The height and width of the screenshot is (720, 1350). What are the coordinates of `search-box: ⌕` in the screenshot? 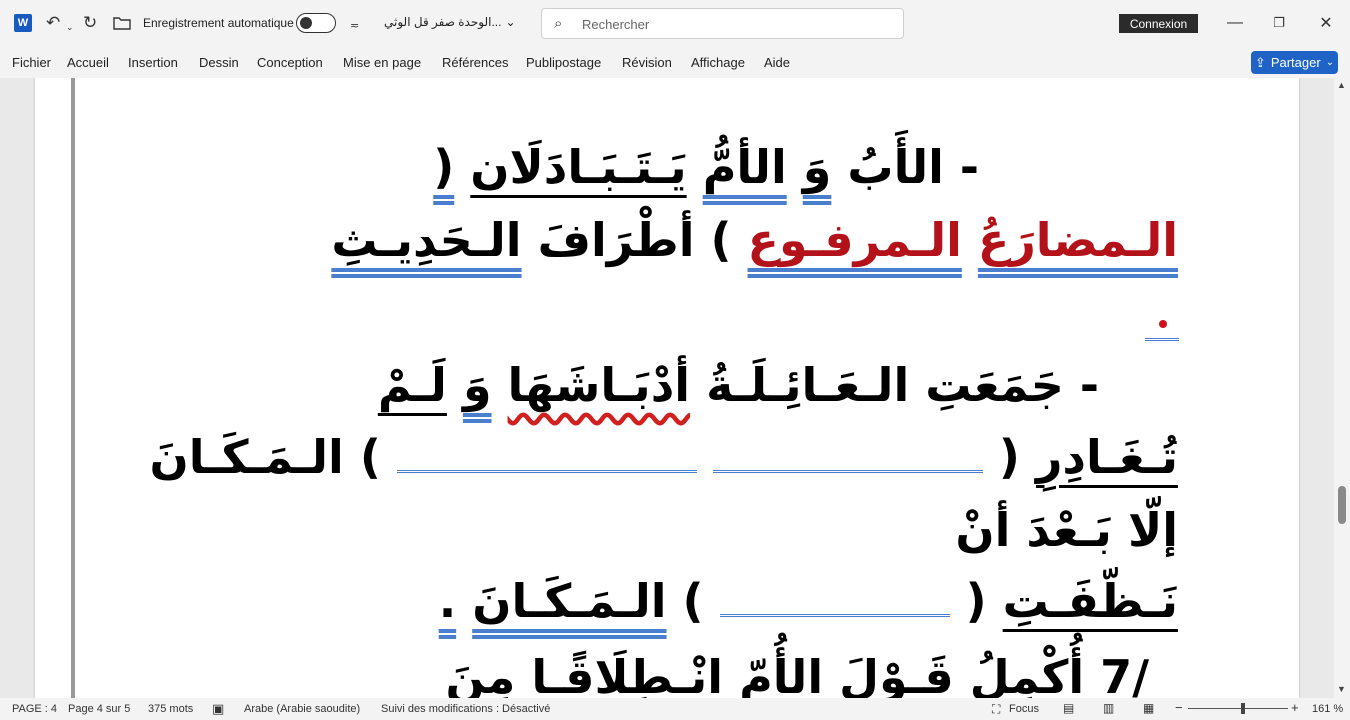 It's located at (722, 23).